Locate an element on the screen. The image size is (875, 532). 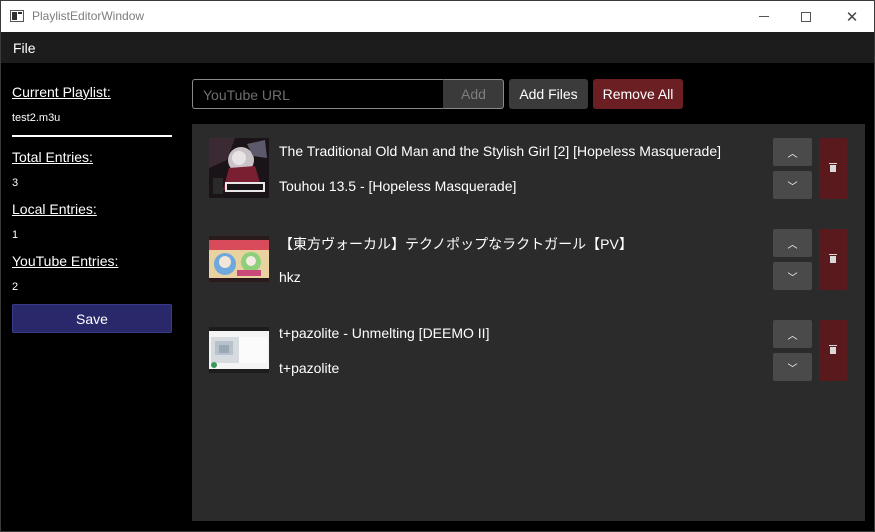
current-playlist-label: Current Playlist: is located at coordinates (61, 92).